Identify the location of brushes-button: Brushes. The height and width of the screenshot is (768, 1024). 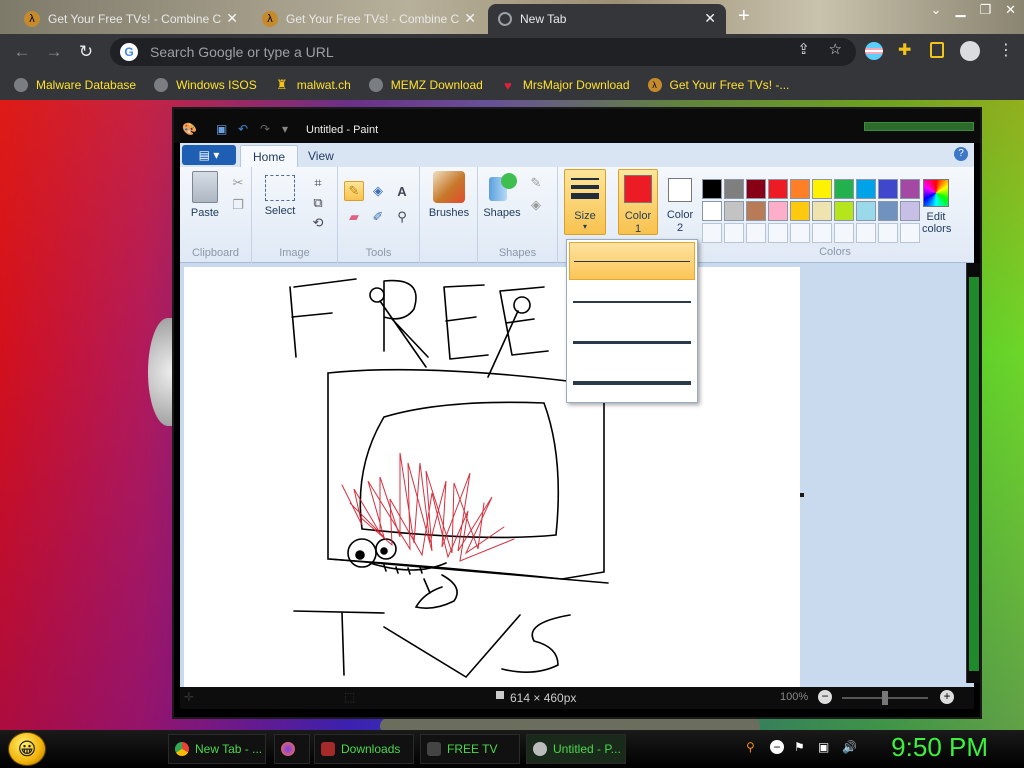
(449, 195).